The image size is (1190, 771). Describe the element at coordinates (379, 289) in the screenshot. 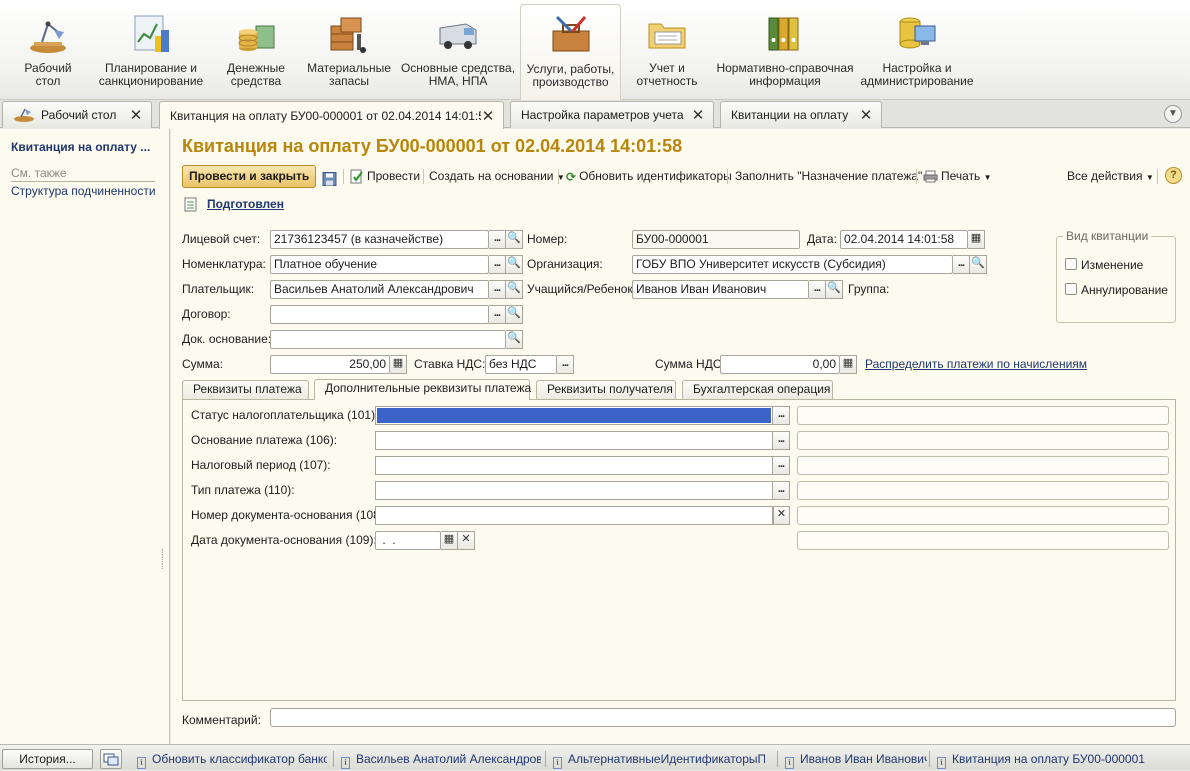

I see `payer-field: Васильев Анатолий Александрович` at that location.